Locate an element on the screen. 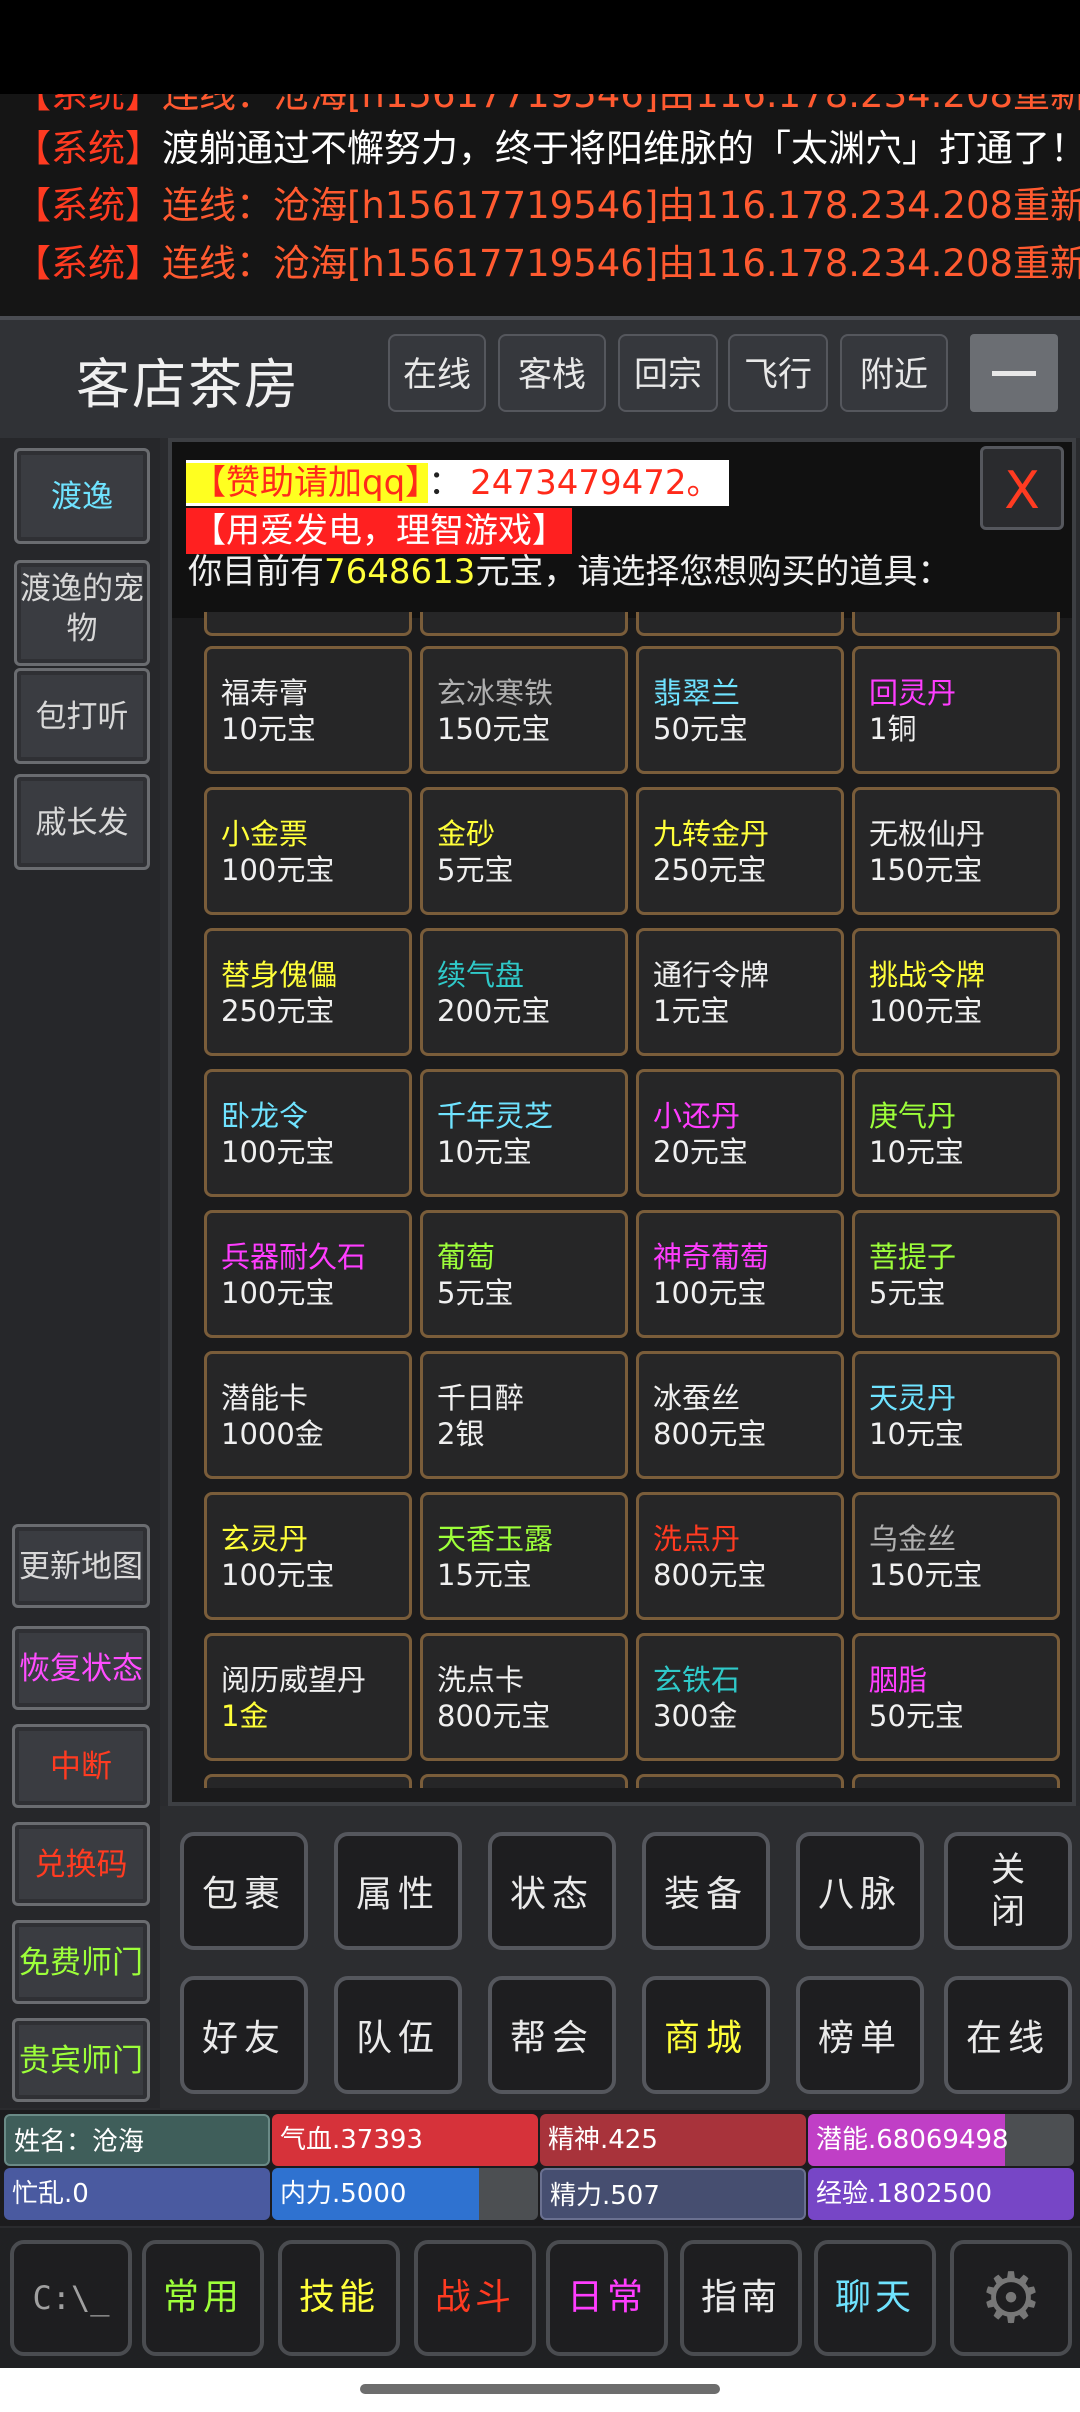 The image size is (1080, 2412). tab-return-sect: 回宗 is located at coordinates (668, 373).